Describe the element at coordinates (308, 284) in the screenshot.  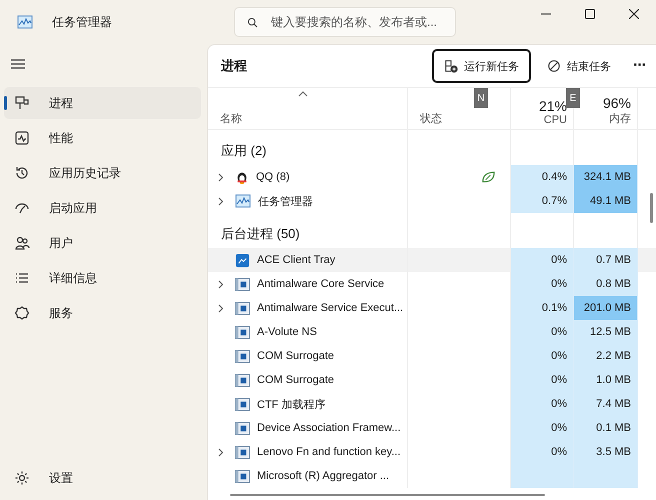
I see `process-name: Antimalware Core Service` at that location.